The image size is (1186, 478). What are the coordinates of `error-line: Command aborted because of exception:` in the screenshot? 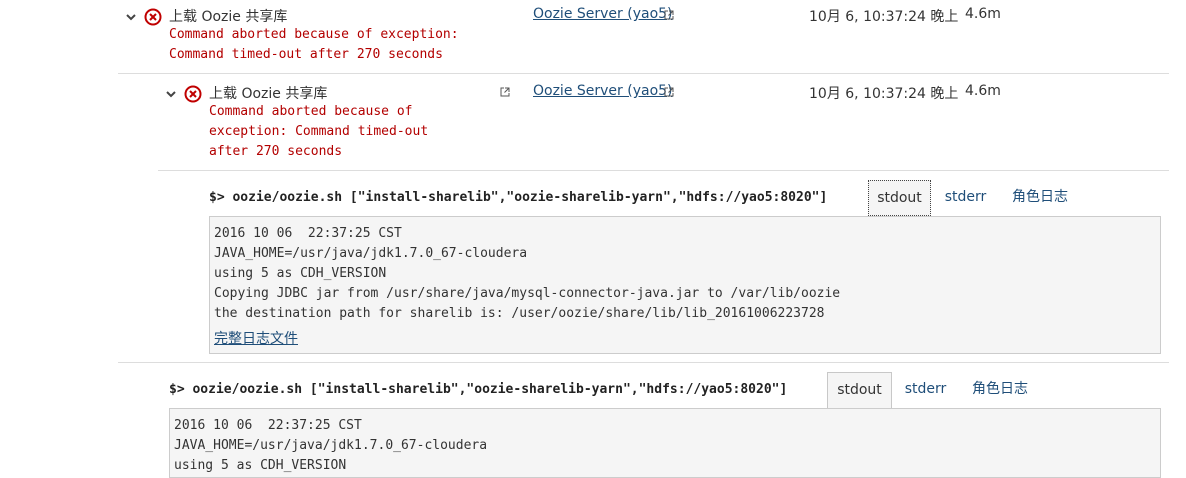 It's located at (314, 34).